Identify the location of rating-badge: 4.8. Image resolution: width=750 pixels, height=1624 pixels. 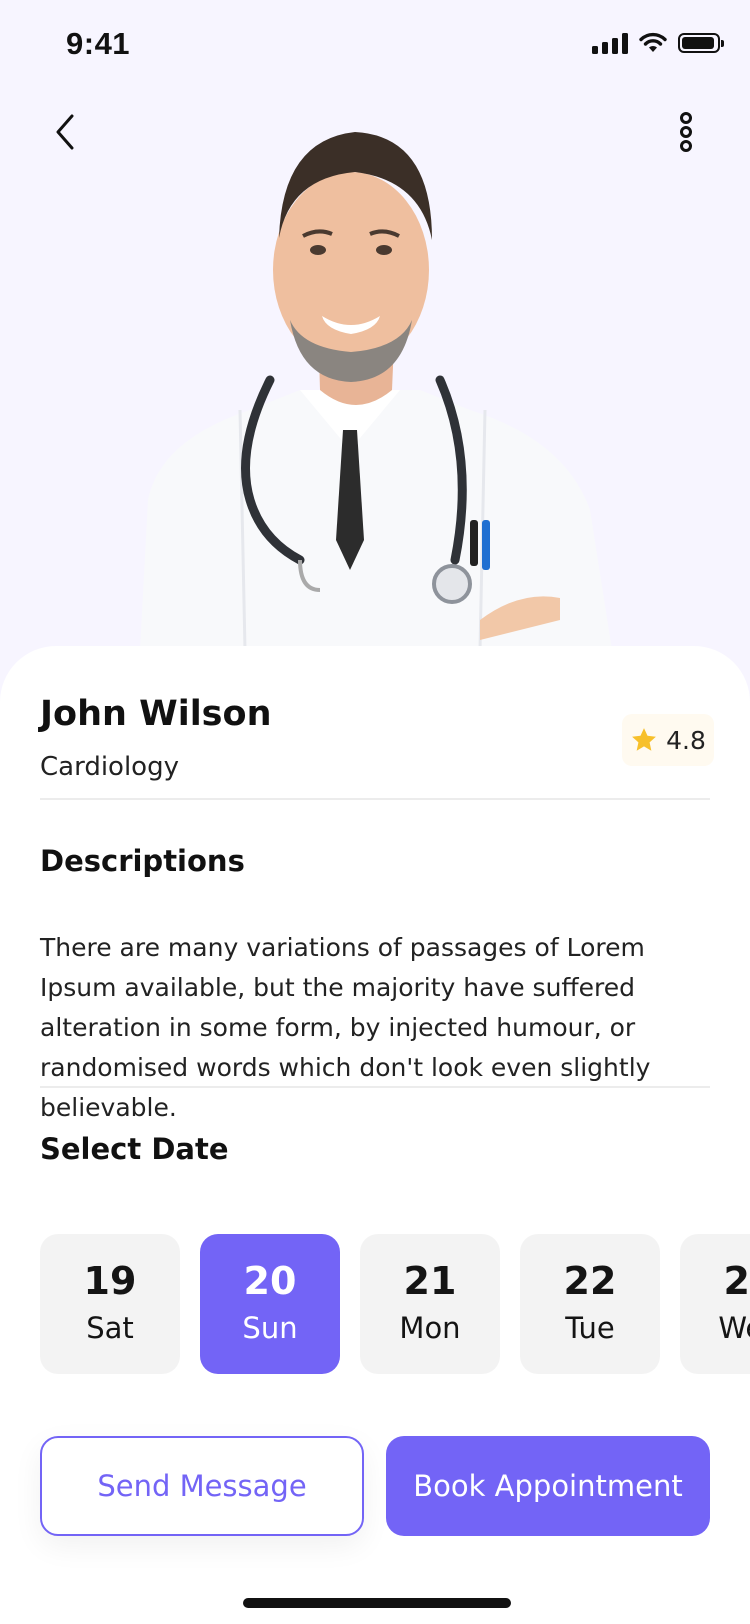
(668, 740).